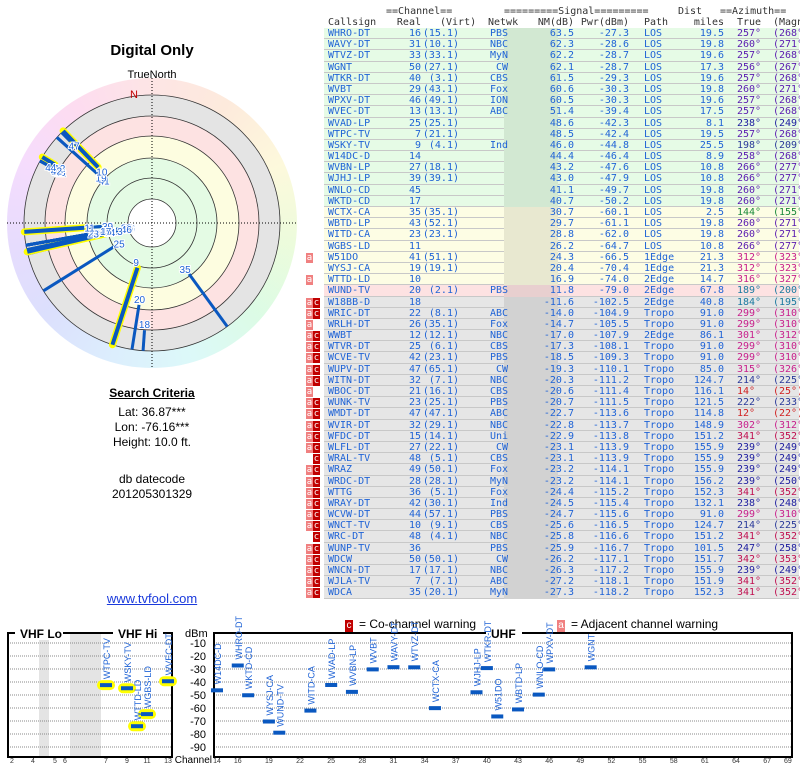 The image size is (800, 768). Describe the element at coordinates (498, 582) in the screenshot. I see `network: ABC` at that location.